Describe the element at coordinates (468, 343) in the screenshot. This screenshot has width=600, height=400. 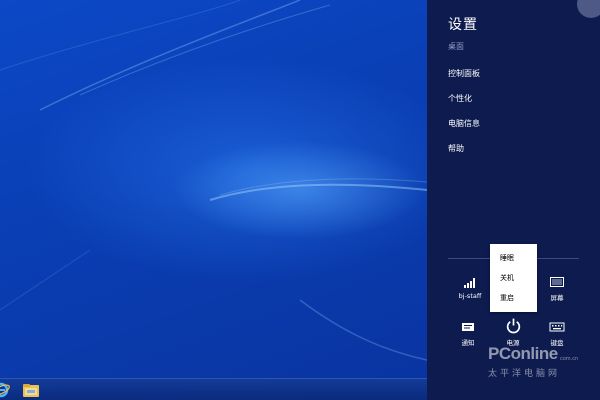
I see `notifications-label: 通知` at that location.